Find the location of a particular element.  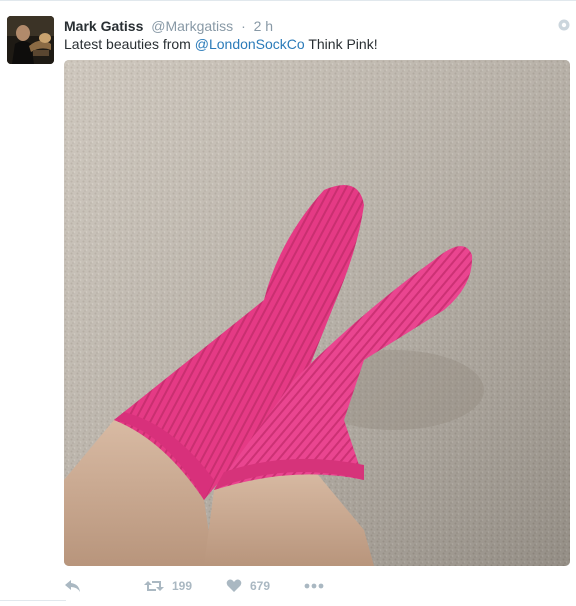

dropdown-caret-icon is located at coordinates (564, 25).